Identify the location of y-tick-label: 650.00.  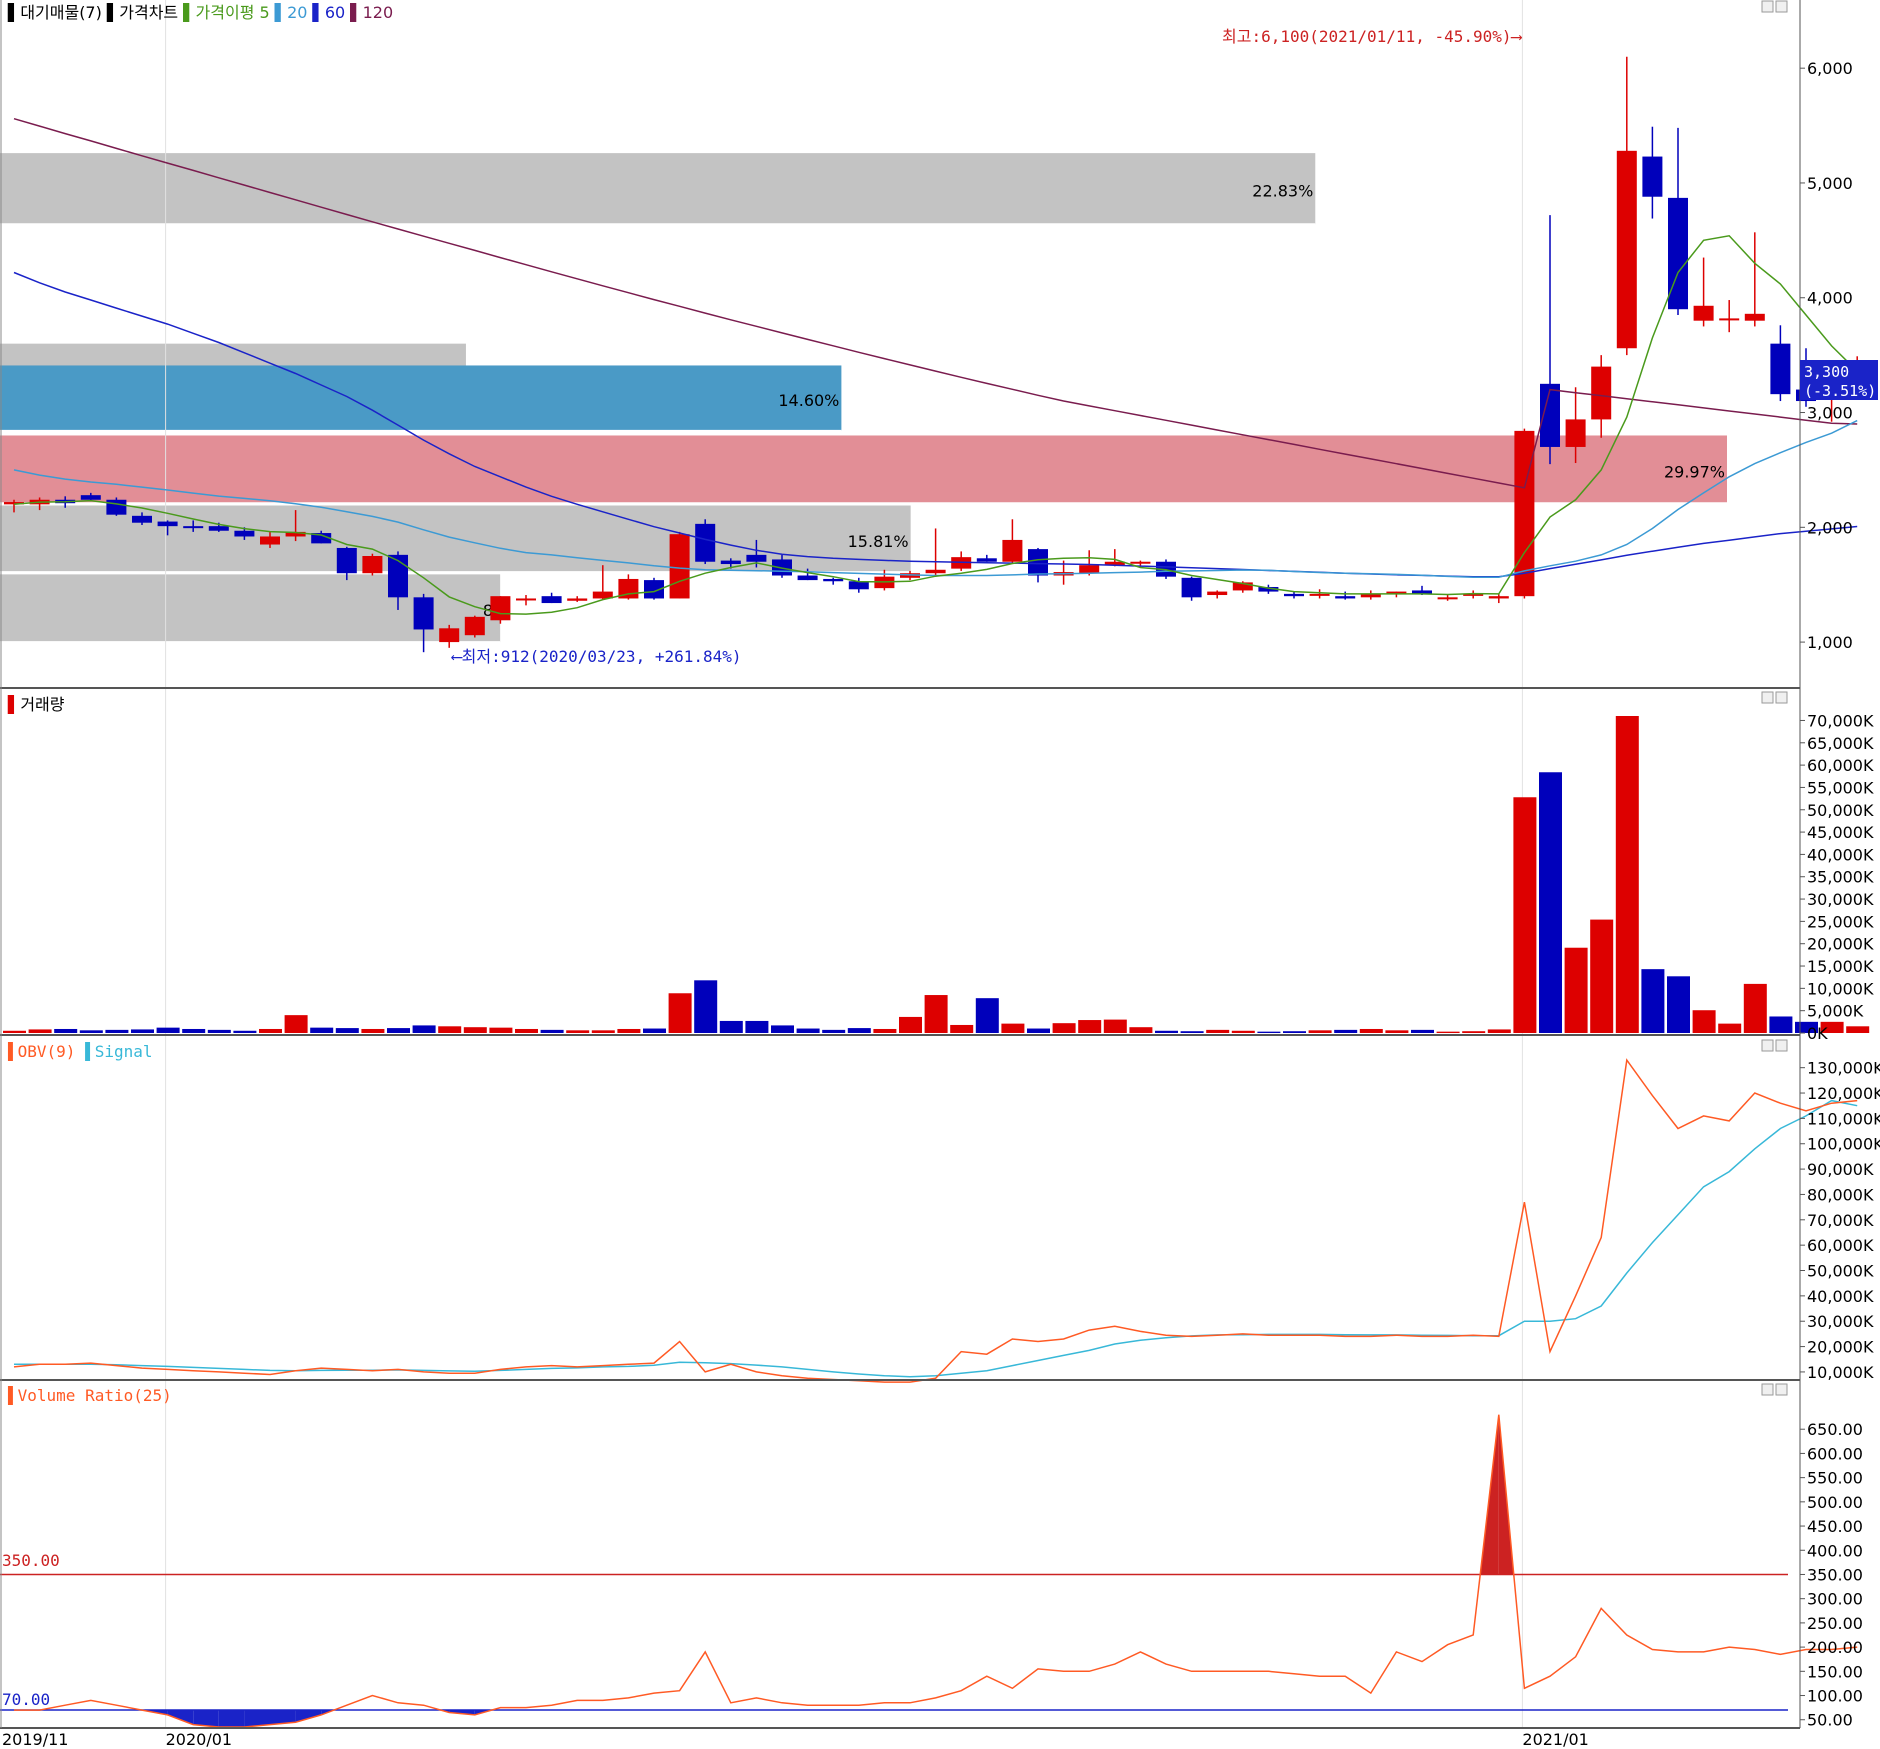
(1835, 1429).